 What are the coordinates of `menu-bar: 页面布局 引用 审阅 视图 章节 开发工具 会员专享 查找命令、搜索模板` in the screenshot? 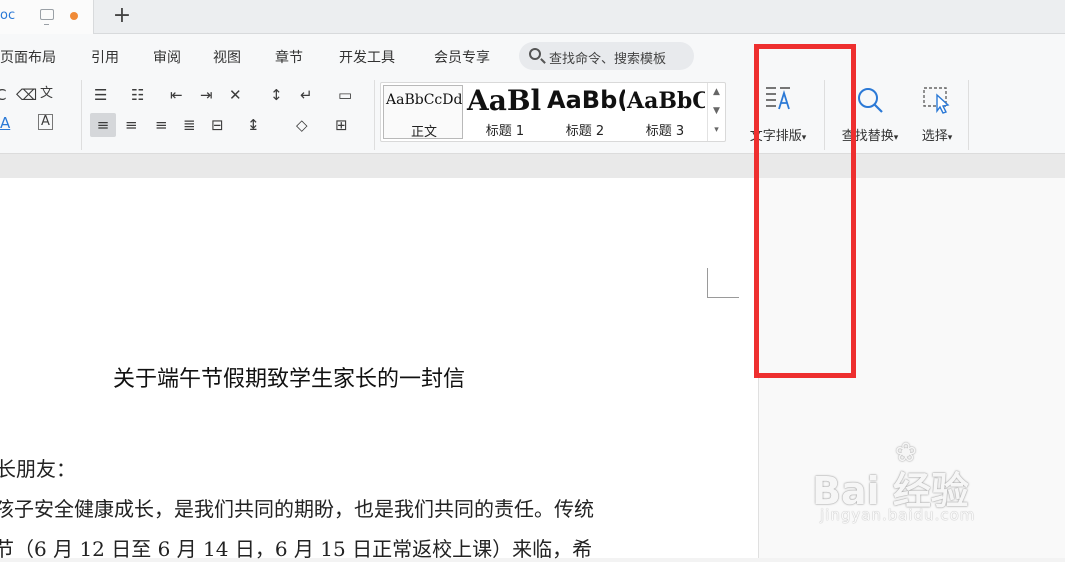 It's located at (532, 55).